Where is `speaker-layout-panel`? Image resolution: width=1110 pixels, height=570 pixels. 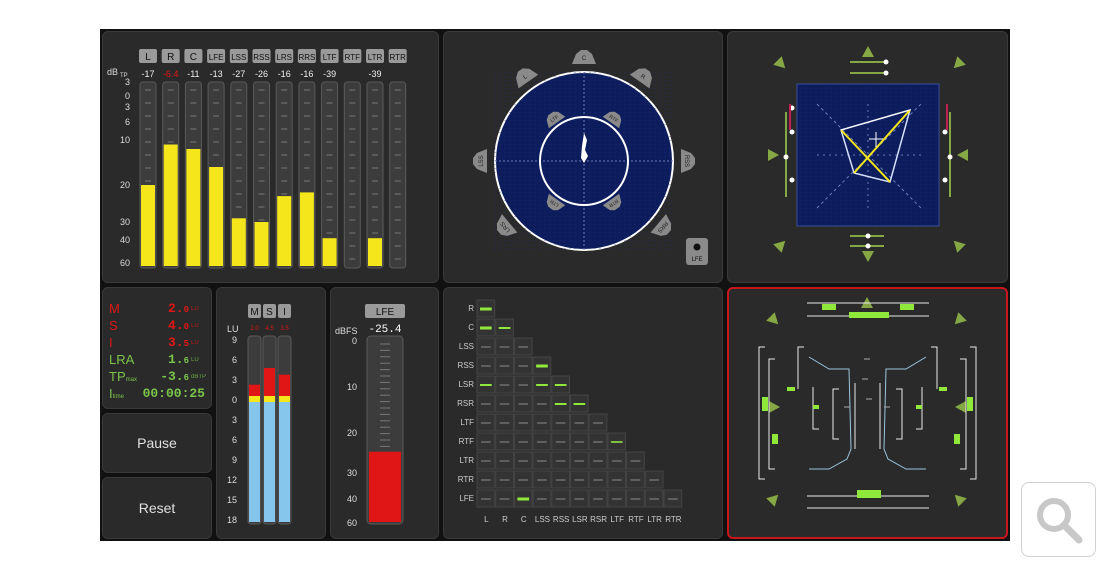
speaker-layout-panel is located at coordinates (867, 413).